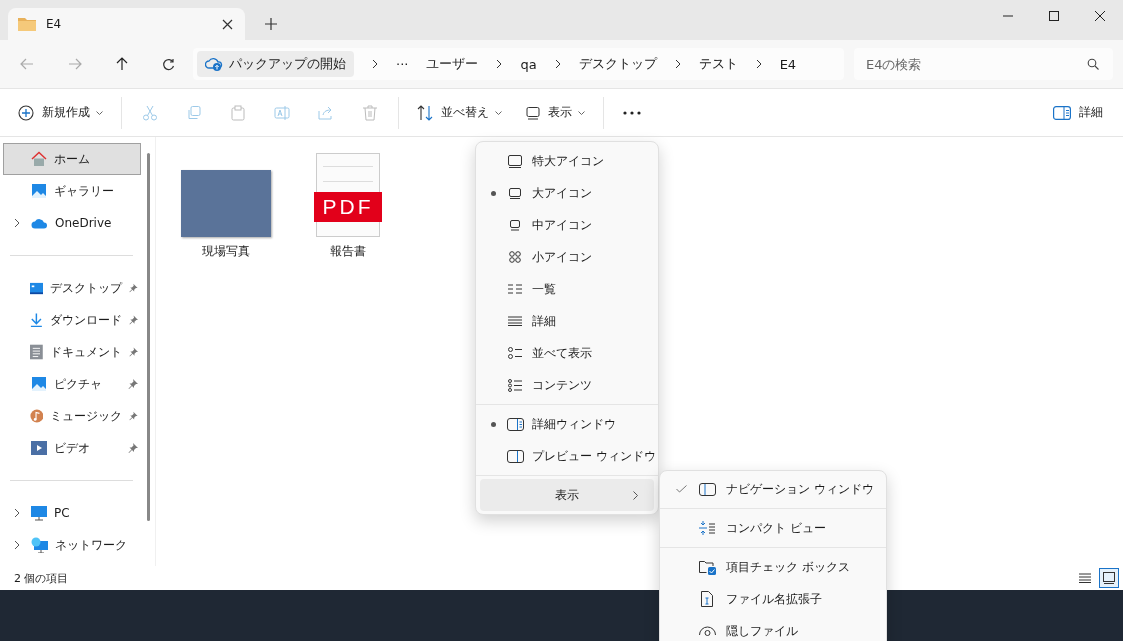 This screenshot has width=1123, height=641. Describe the element at coordinates (567, 257) in the screenshot. I see `menu-item: 小アイコン` at that location.